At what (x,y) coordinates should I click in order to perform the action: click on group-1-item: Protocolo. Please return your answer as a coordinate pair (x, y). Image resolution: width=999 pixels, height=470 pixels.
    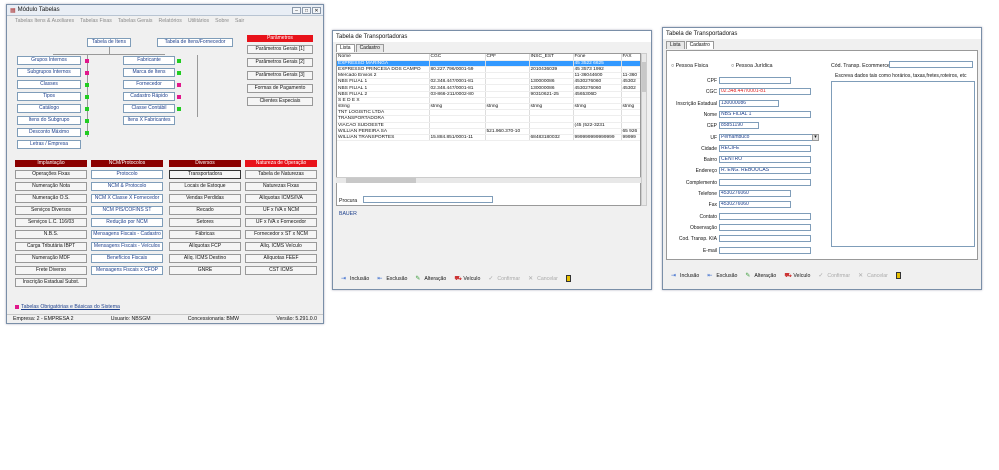
    Looking at the image, I should click on (127, 174).